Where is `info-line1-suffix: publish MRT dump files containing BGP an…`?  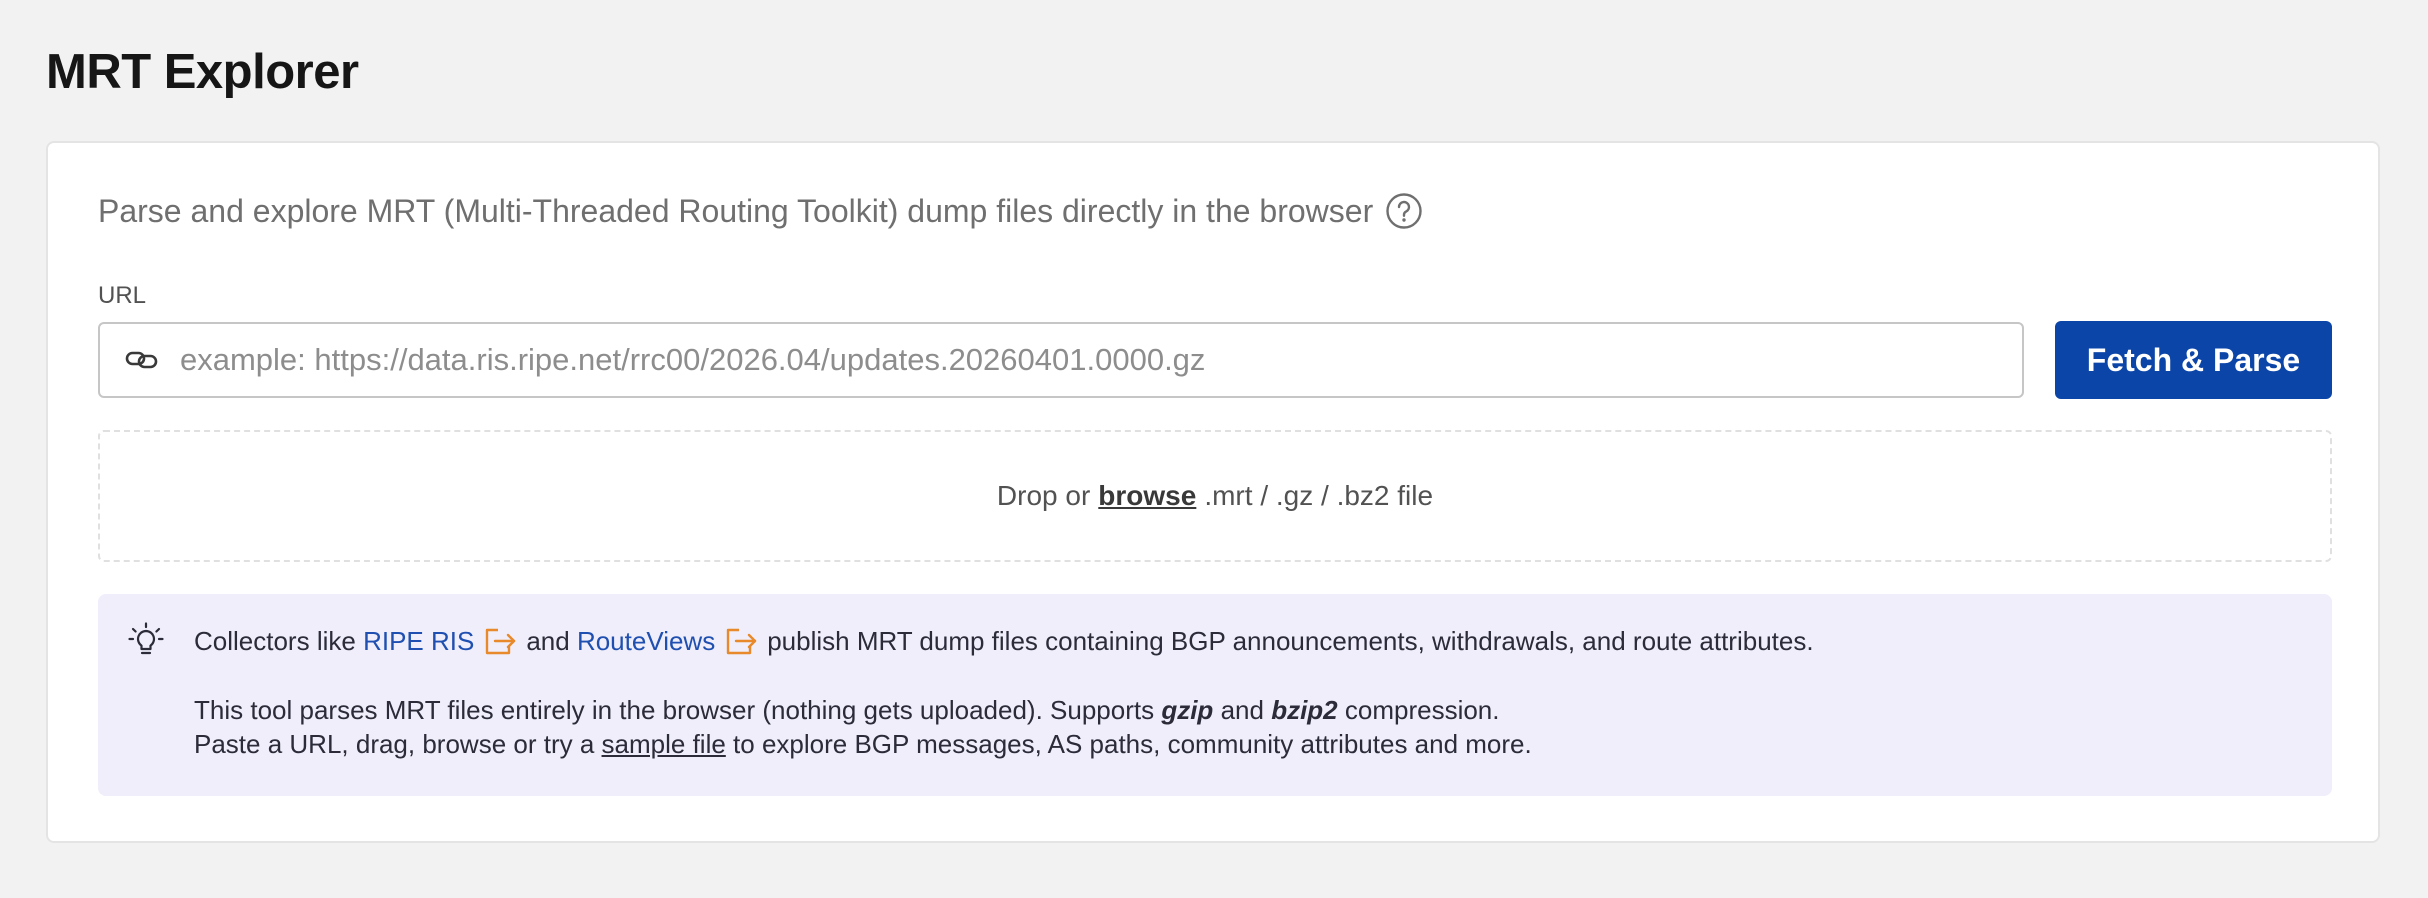
info-line1-suffix: publish MRT dump files containing BGP an… is located at coordinates (1290, 641).